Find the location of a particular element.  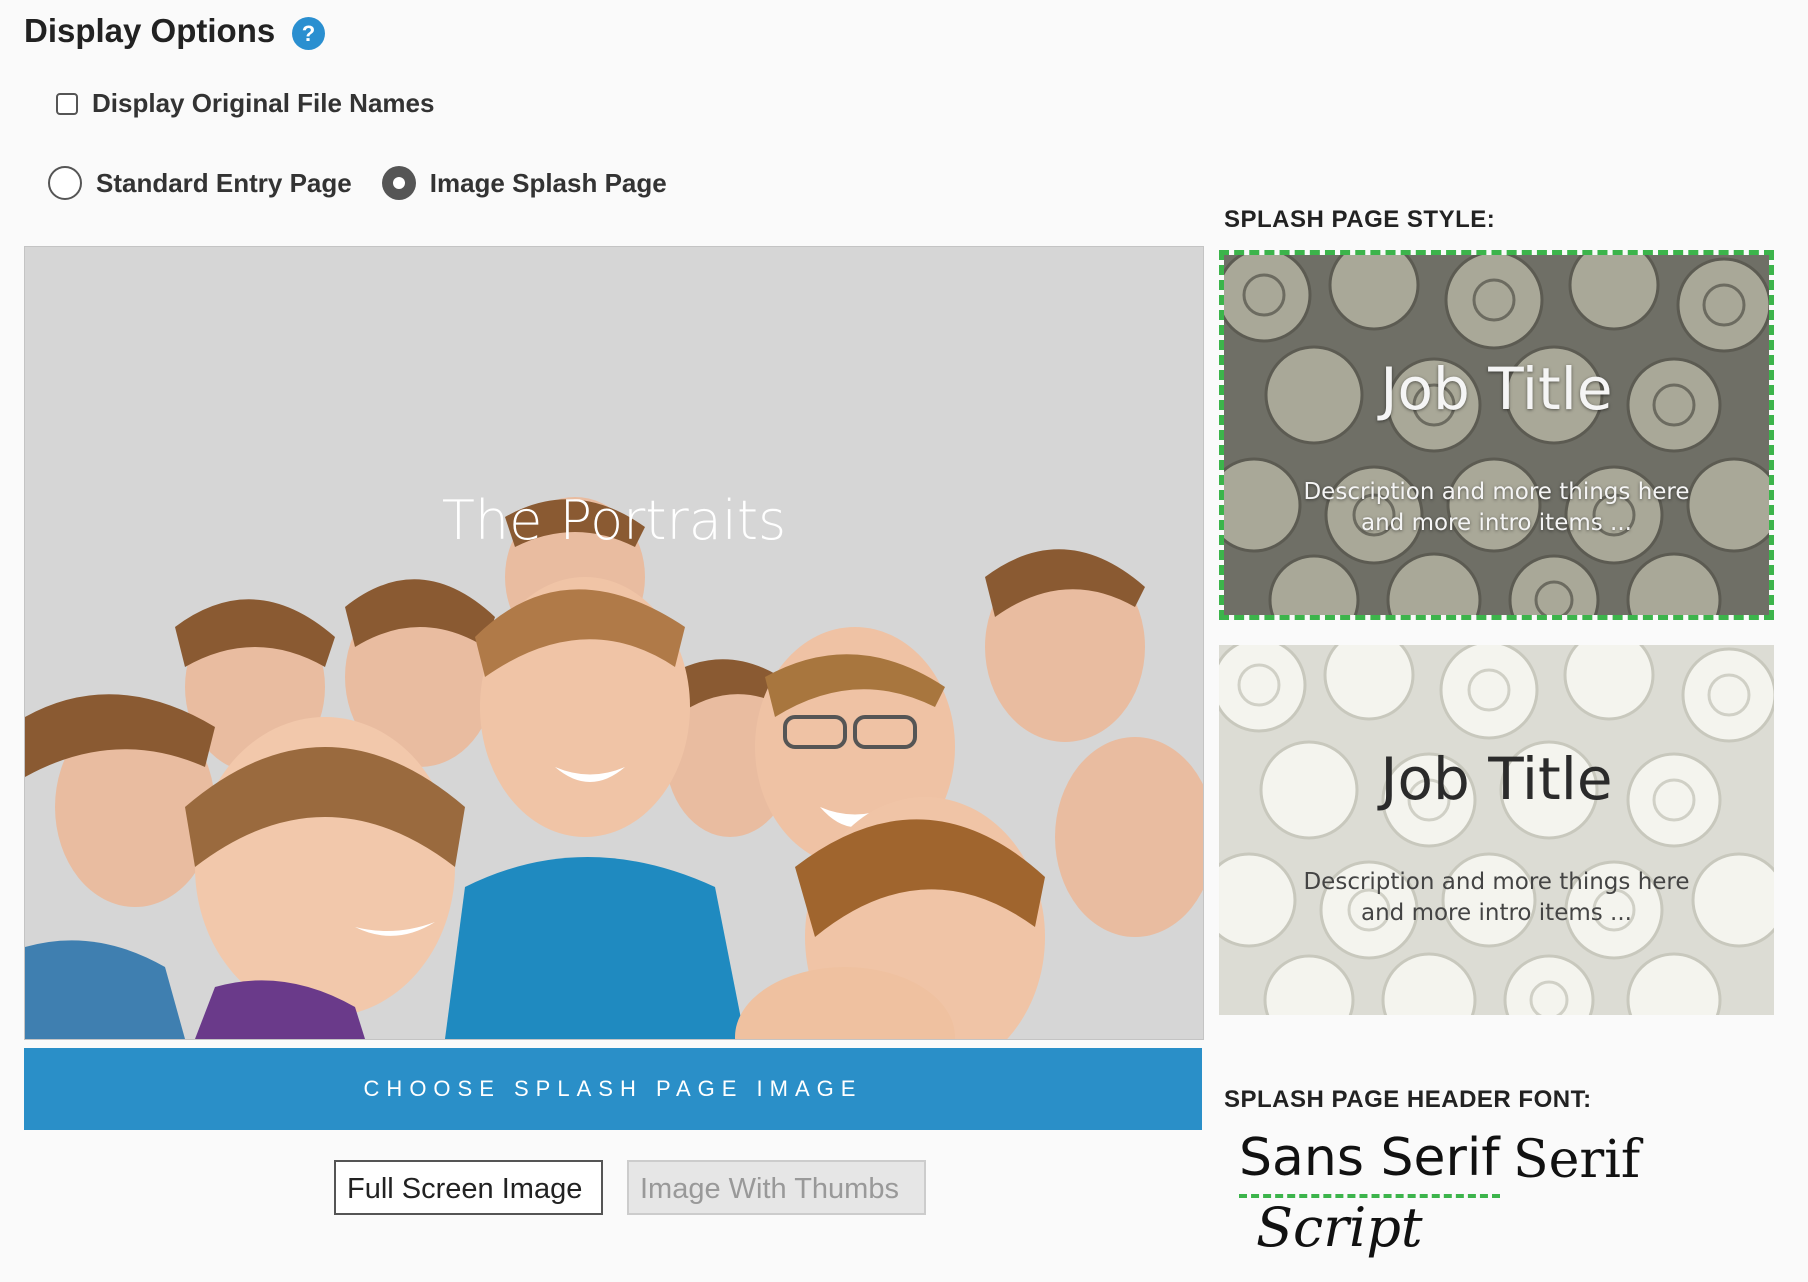

page-title: Display Options is located at coordinates (150, 30).